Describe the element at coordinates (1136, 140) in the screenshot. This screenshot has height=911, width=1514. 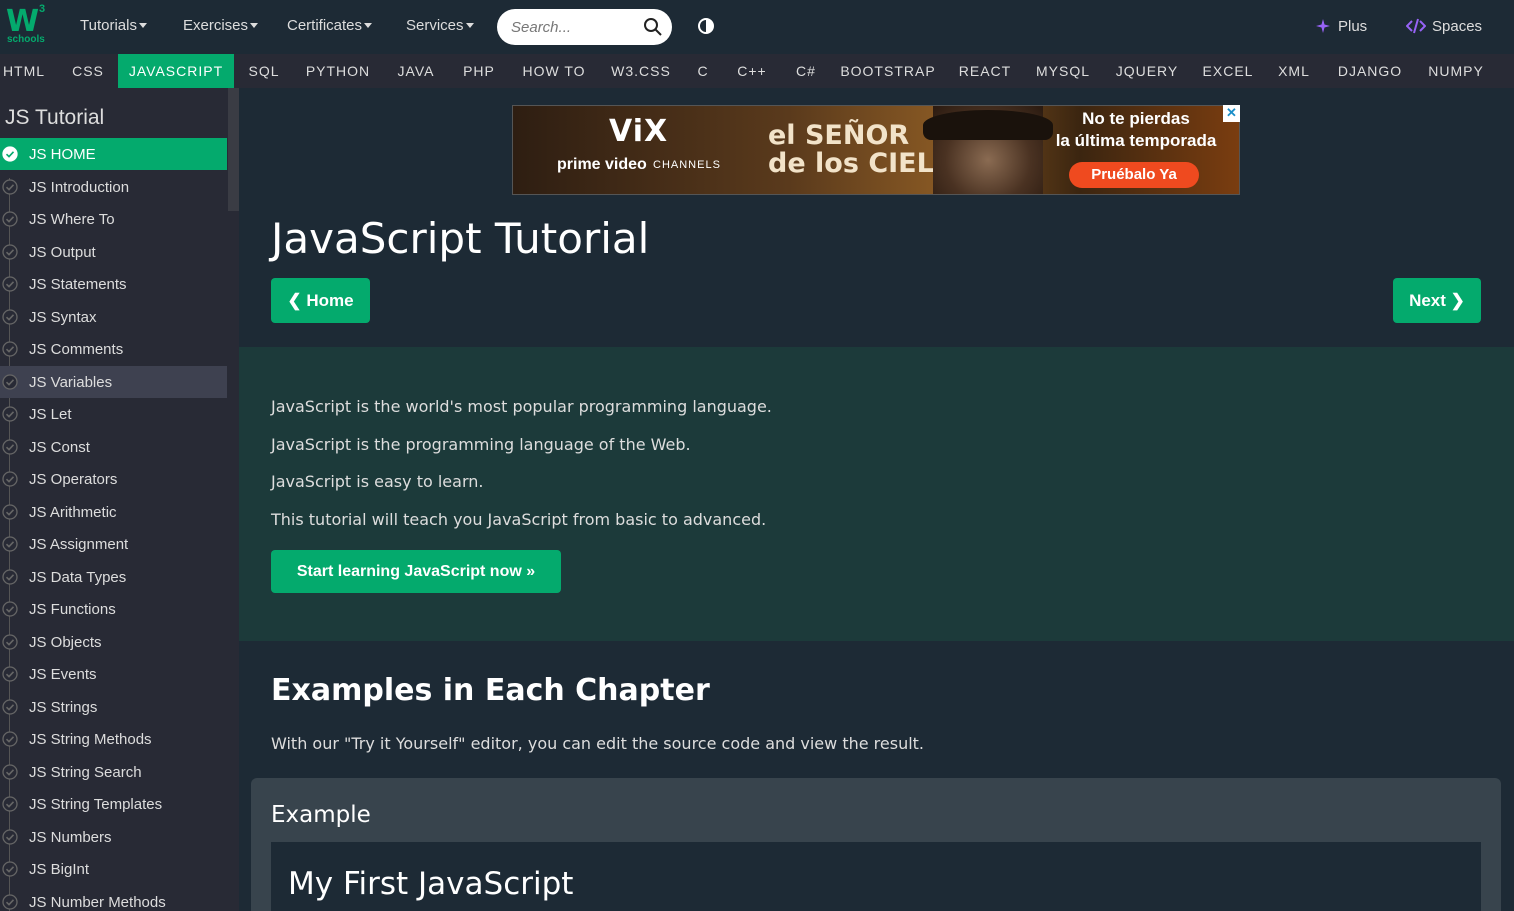
I see `ad-headline-2: la última temporada` at that location.